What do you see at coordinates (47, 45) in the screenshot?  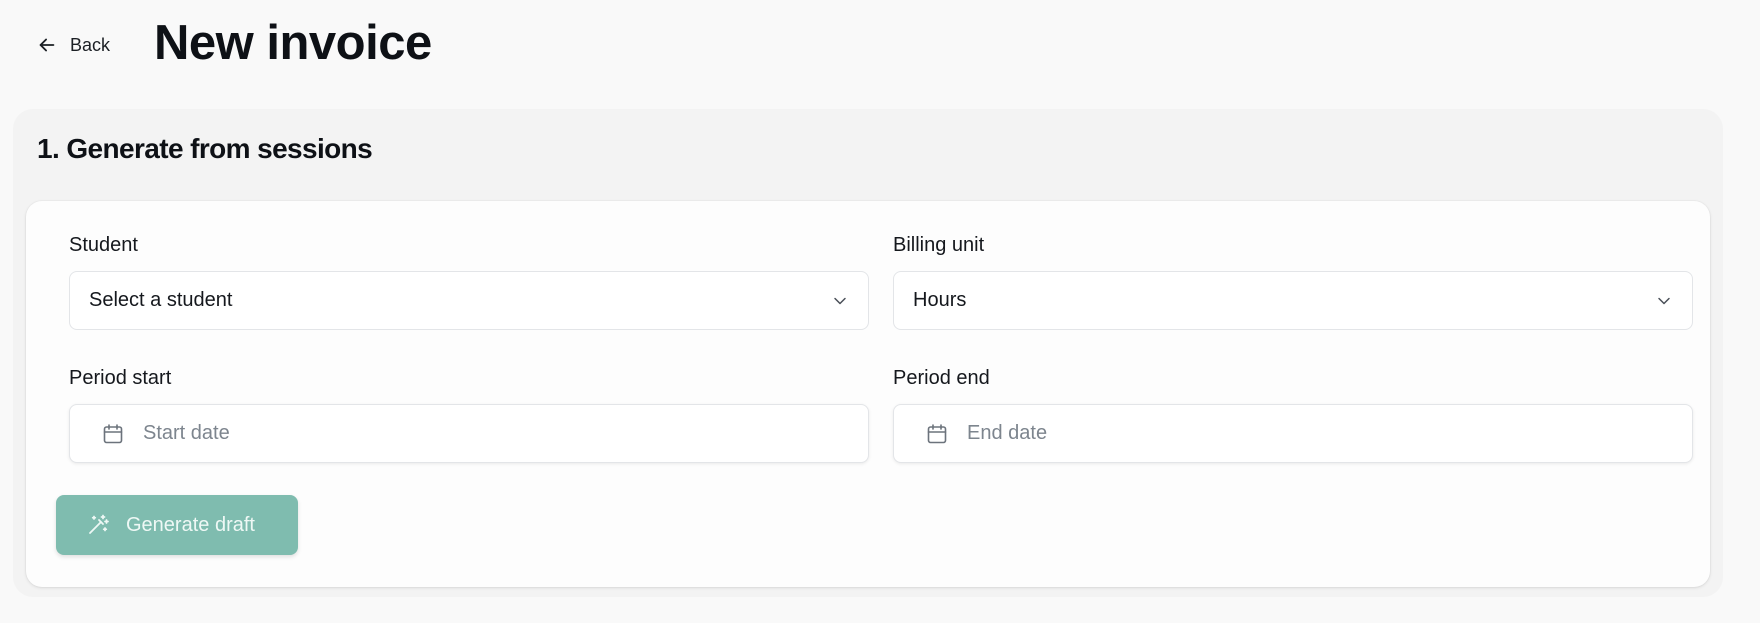 I see `arrow-left-icon` at bounding box center [47, 45].